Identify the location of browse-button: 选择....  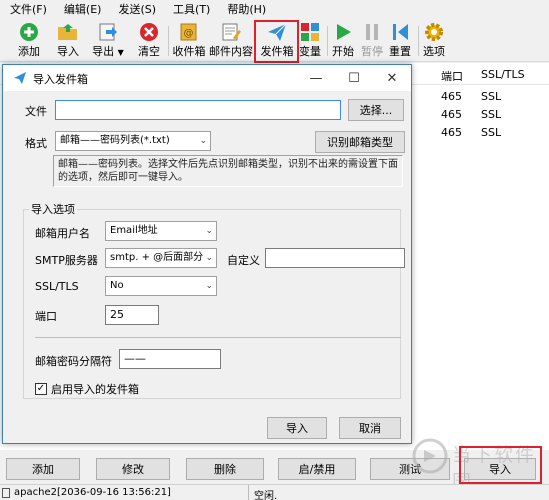
(376, 110).